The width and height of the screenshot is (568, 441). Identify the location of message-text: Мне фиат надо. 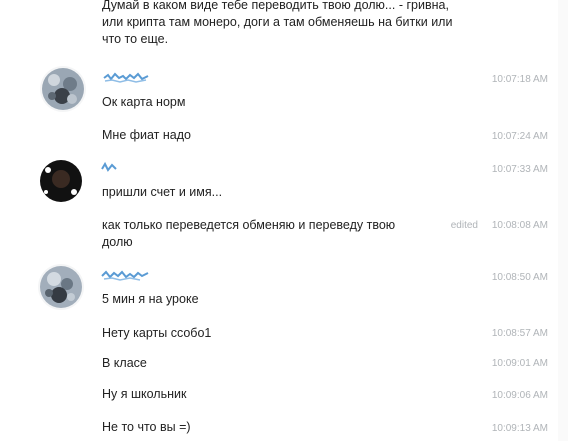
(146, 135).